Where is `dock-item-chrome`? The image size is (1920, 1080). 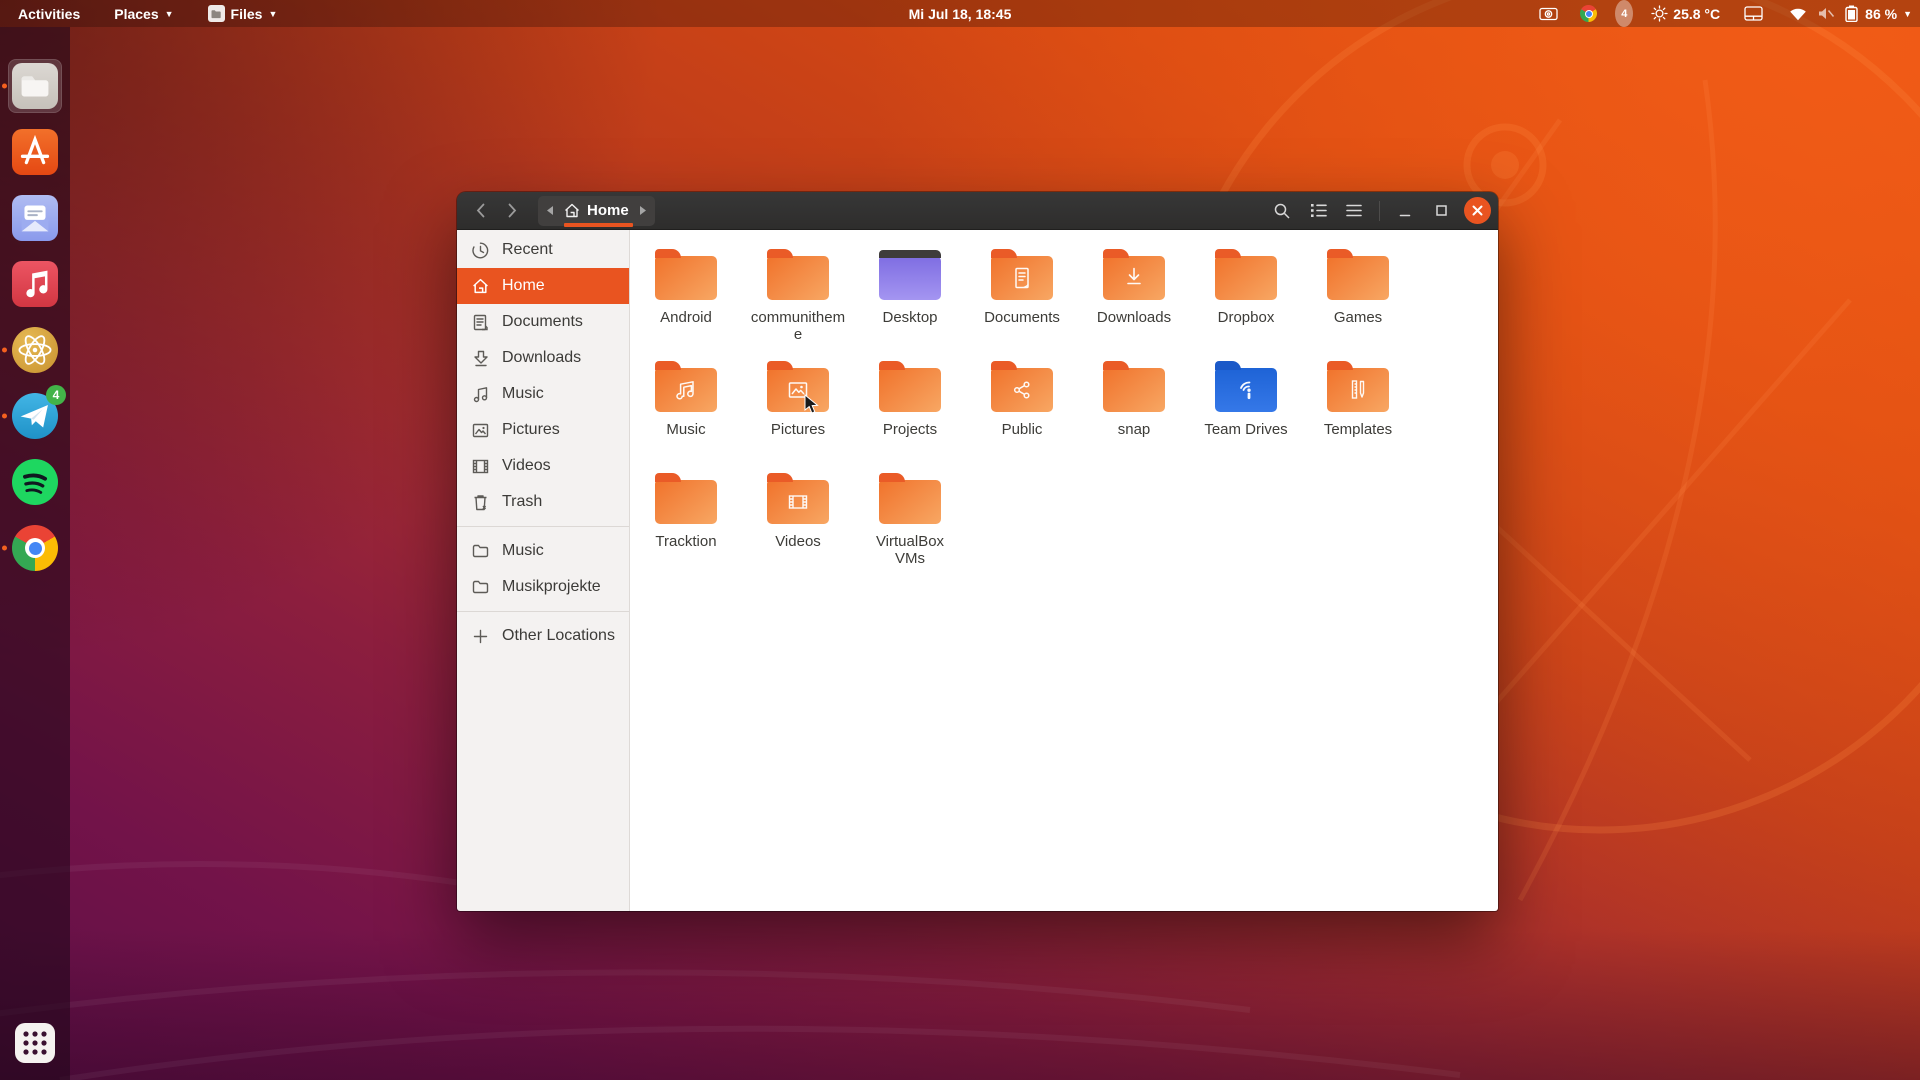
dock-item-chrome is located at coordinates (32, 548).